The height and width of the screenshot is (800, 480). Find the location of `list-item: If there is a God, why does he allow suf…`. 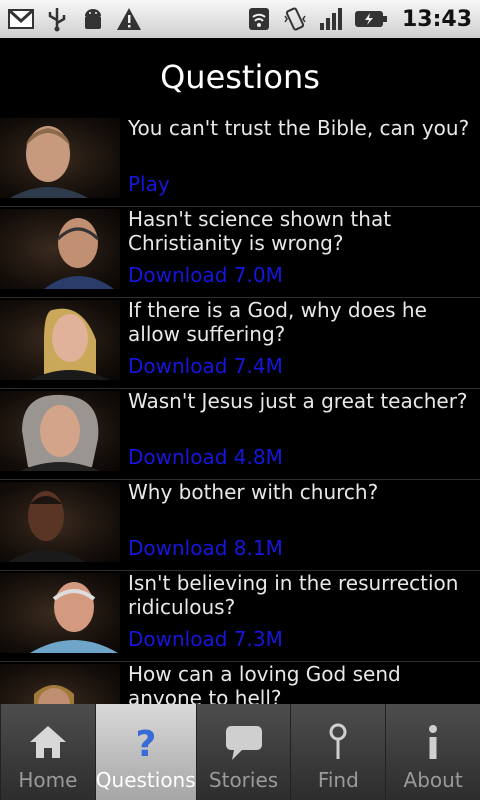

list-item: If there is a God, why does he allow suf… is located at coordinates (240, 343).